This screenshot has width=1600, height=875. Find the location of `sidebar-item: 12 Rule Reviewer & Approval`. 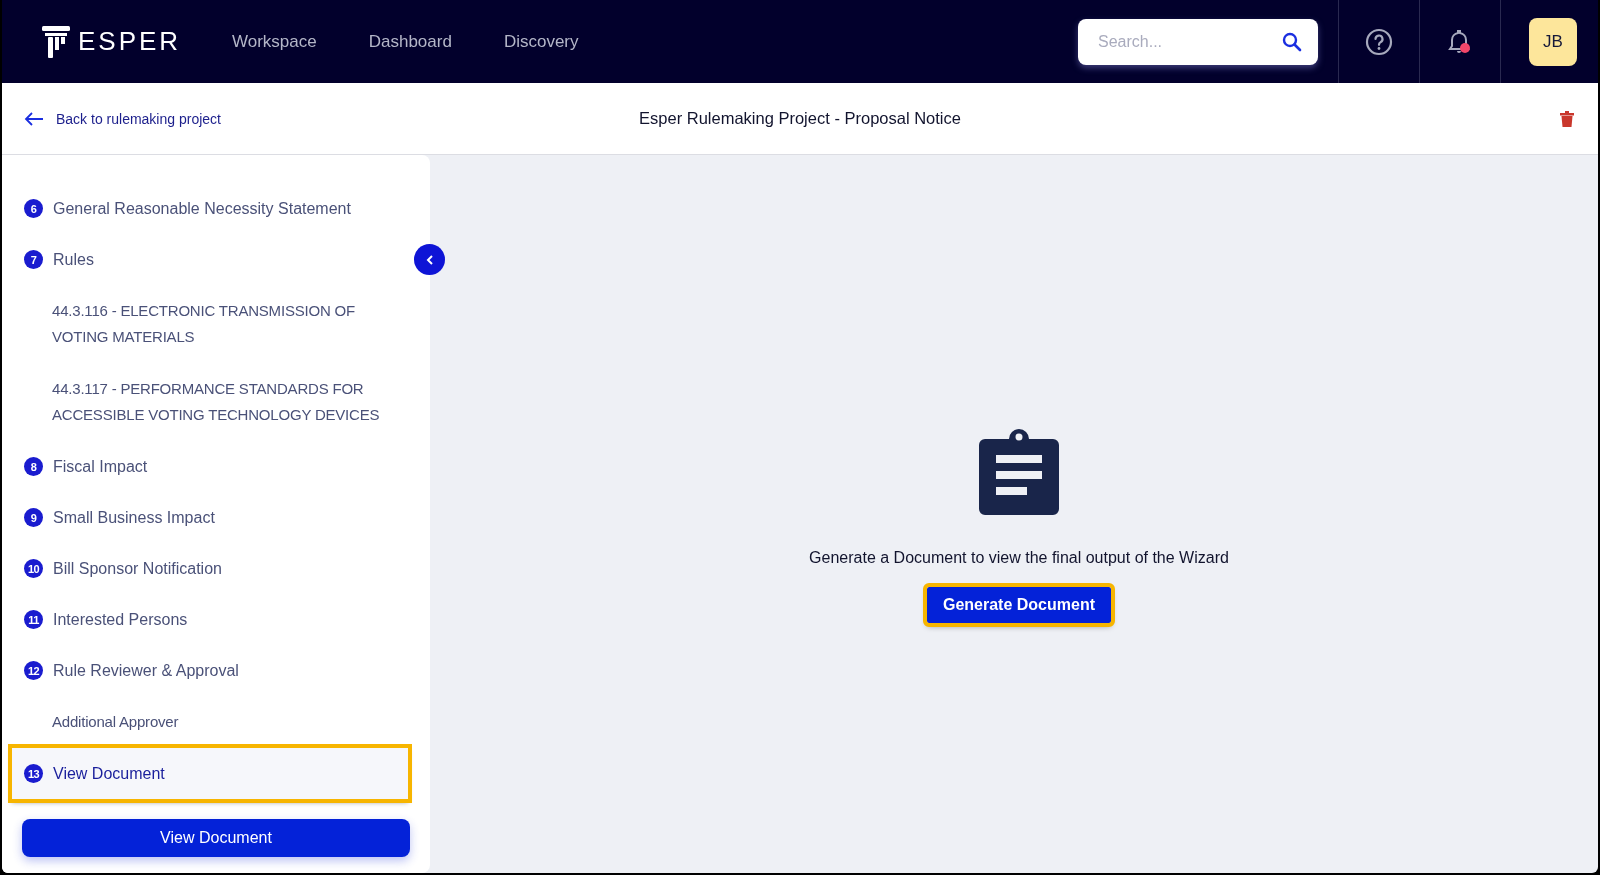

sidebar-item: 12 Rule Reviewer & Approval is located at coordinates (210, 670).